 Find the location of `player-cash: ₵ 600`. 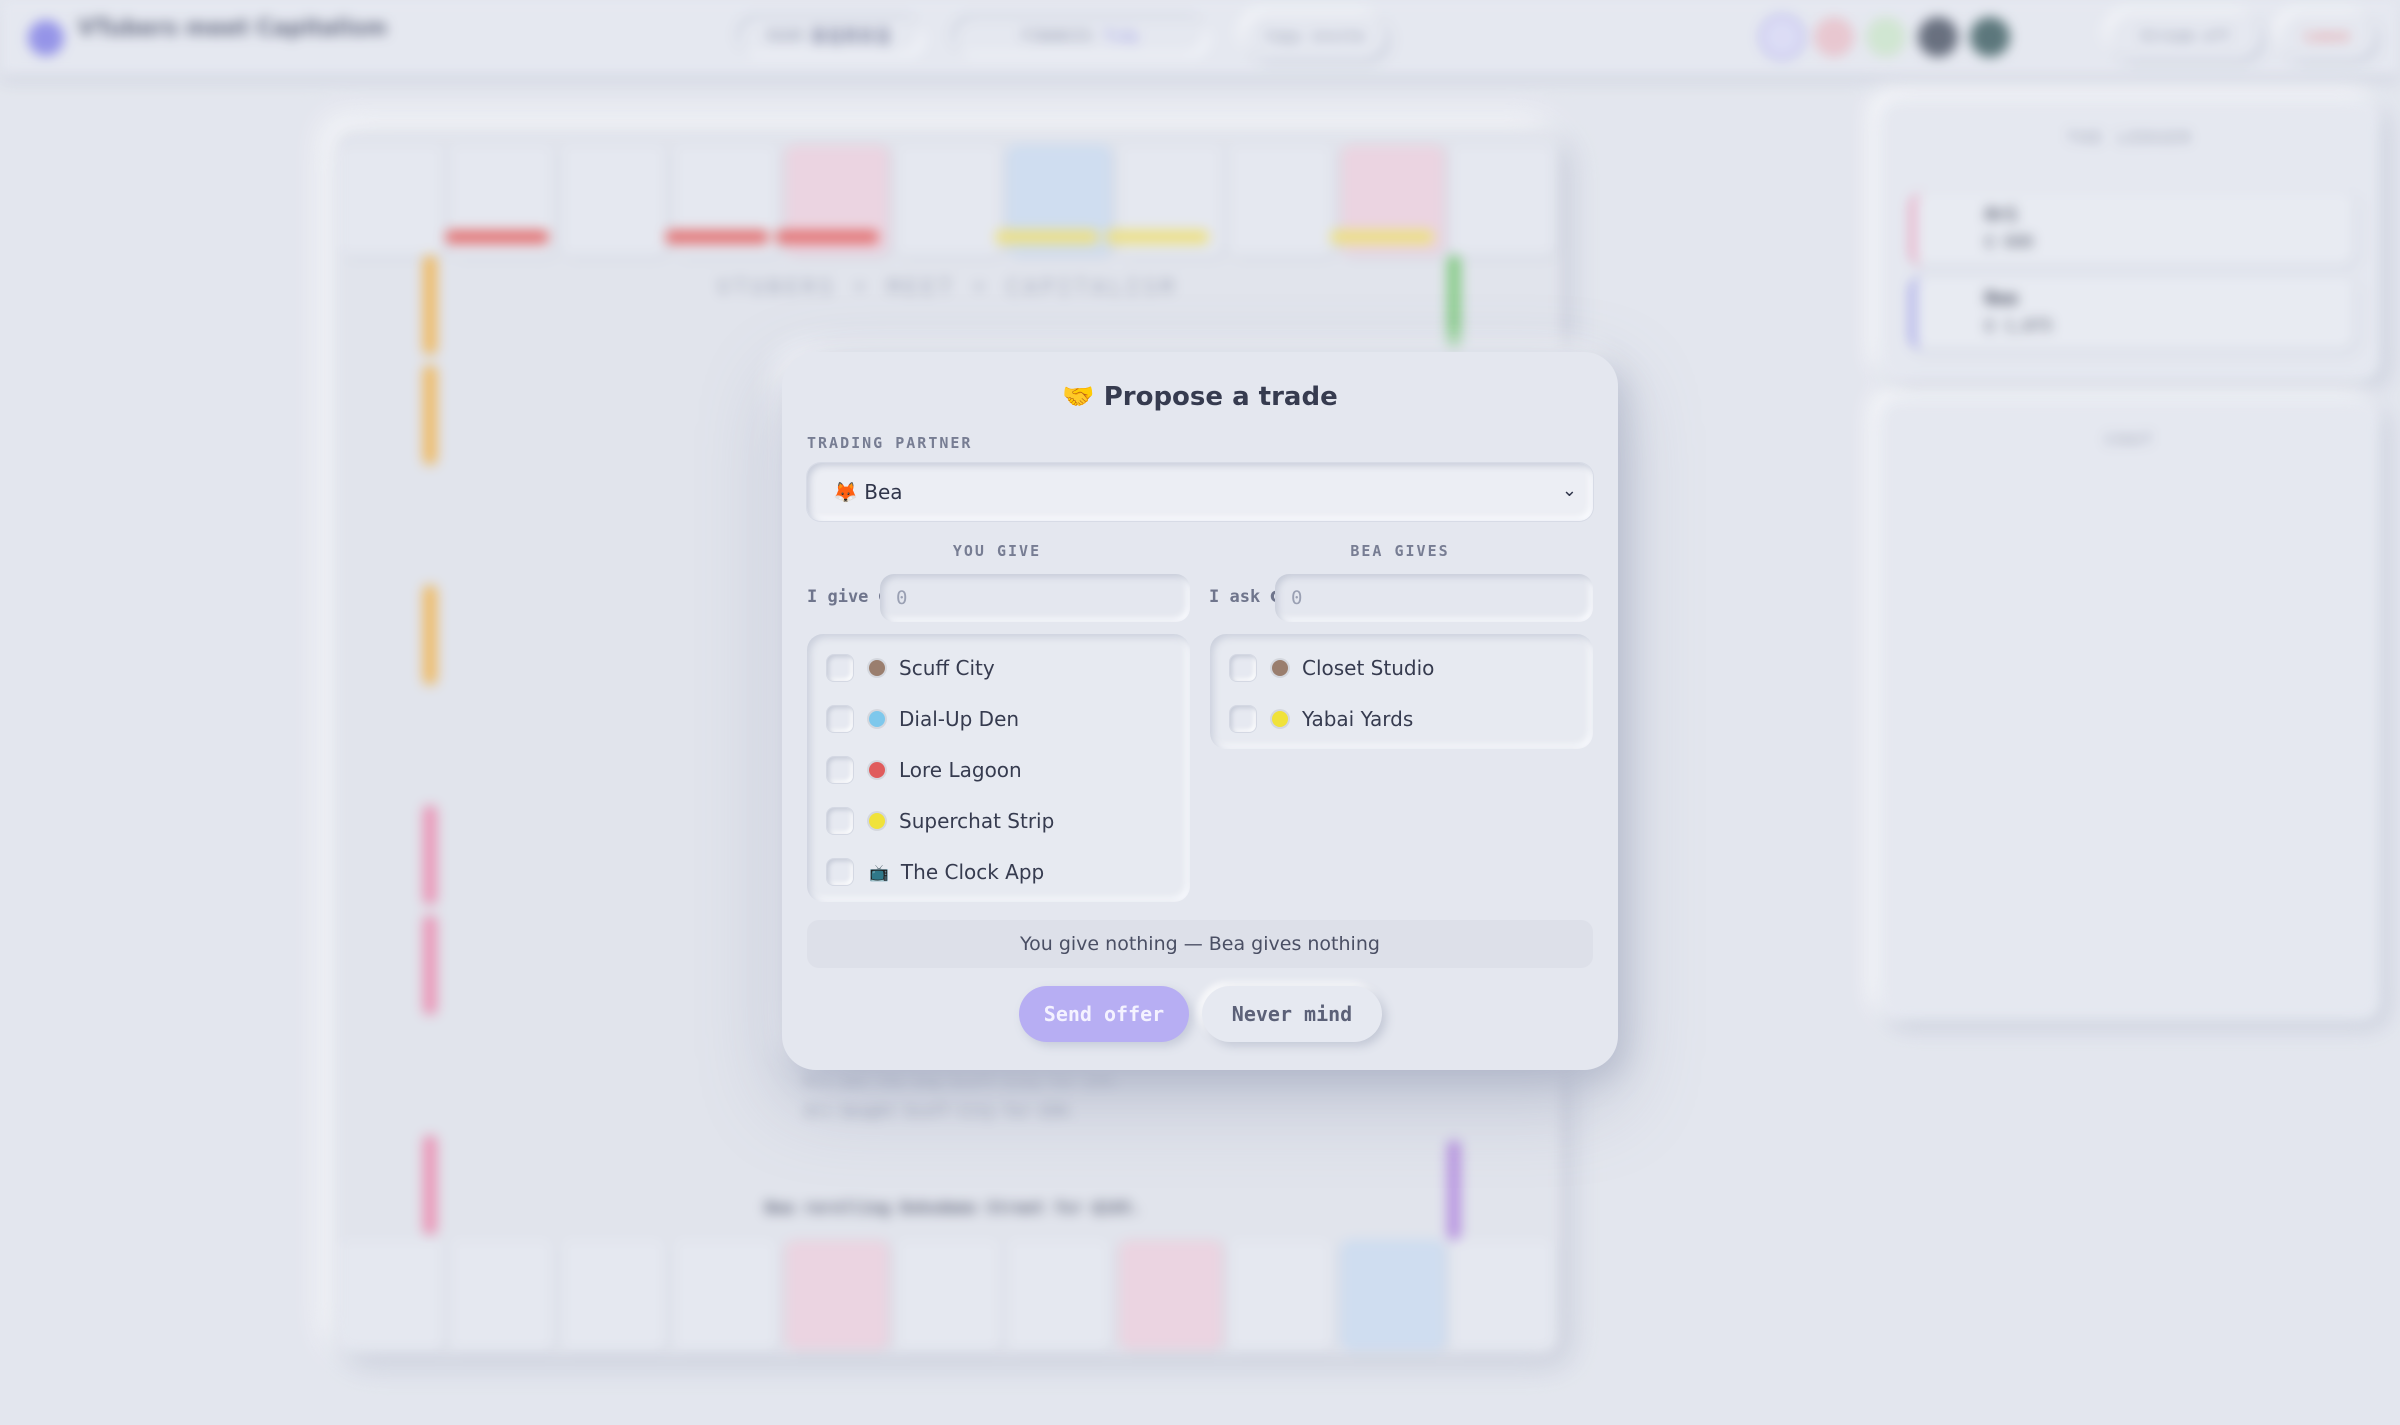

player-cash: ₵ 600 is located at coordinates (2009, 241).